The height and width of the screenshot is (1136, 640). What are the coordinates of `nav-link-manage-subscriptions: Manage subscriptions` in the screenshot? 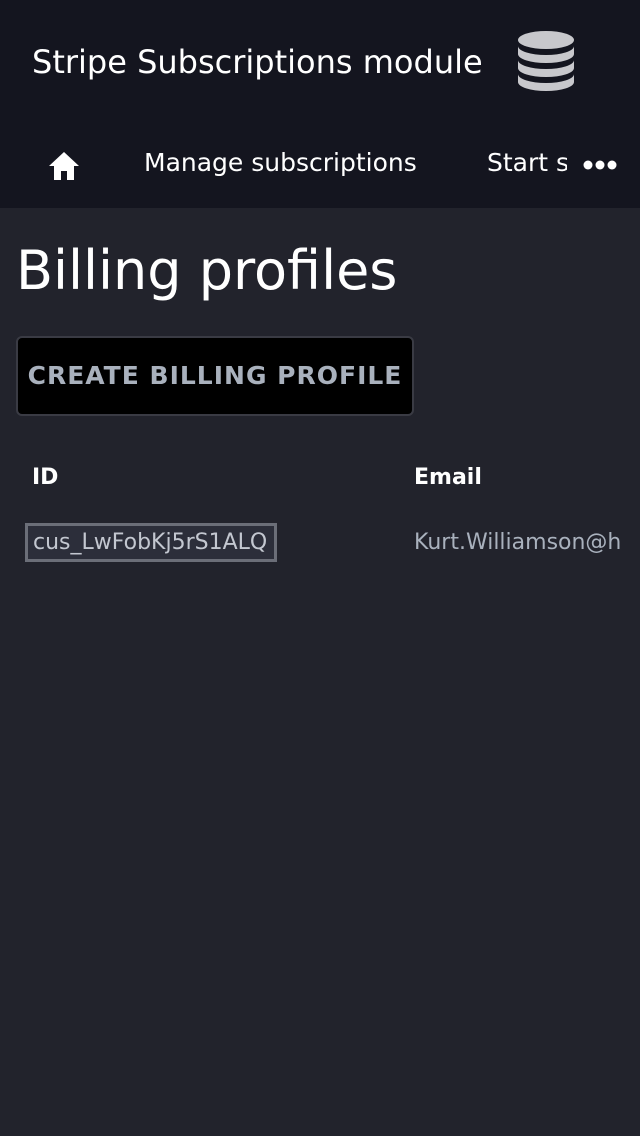 It's located at (280, 163).